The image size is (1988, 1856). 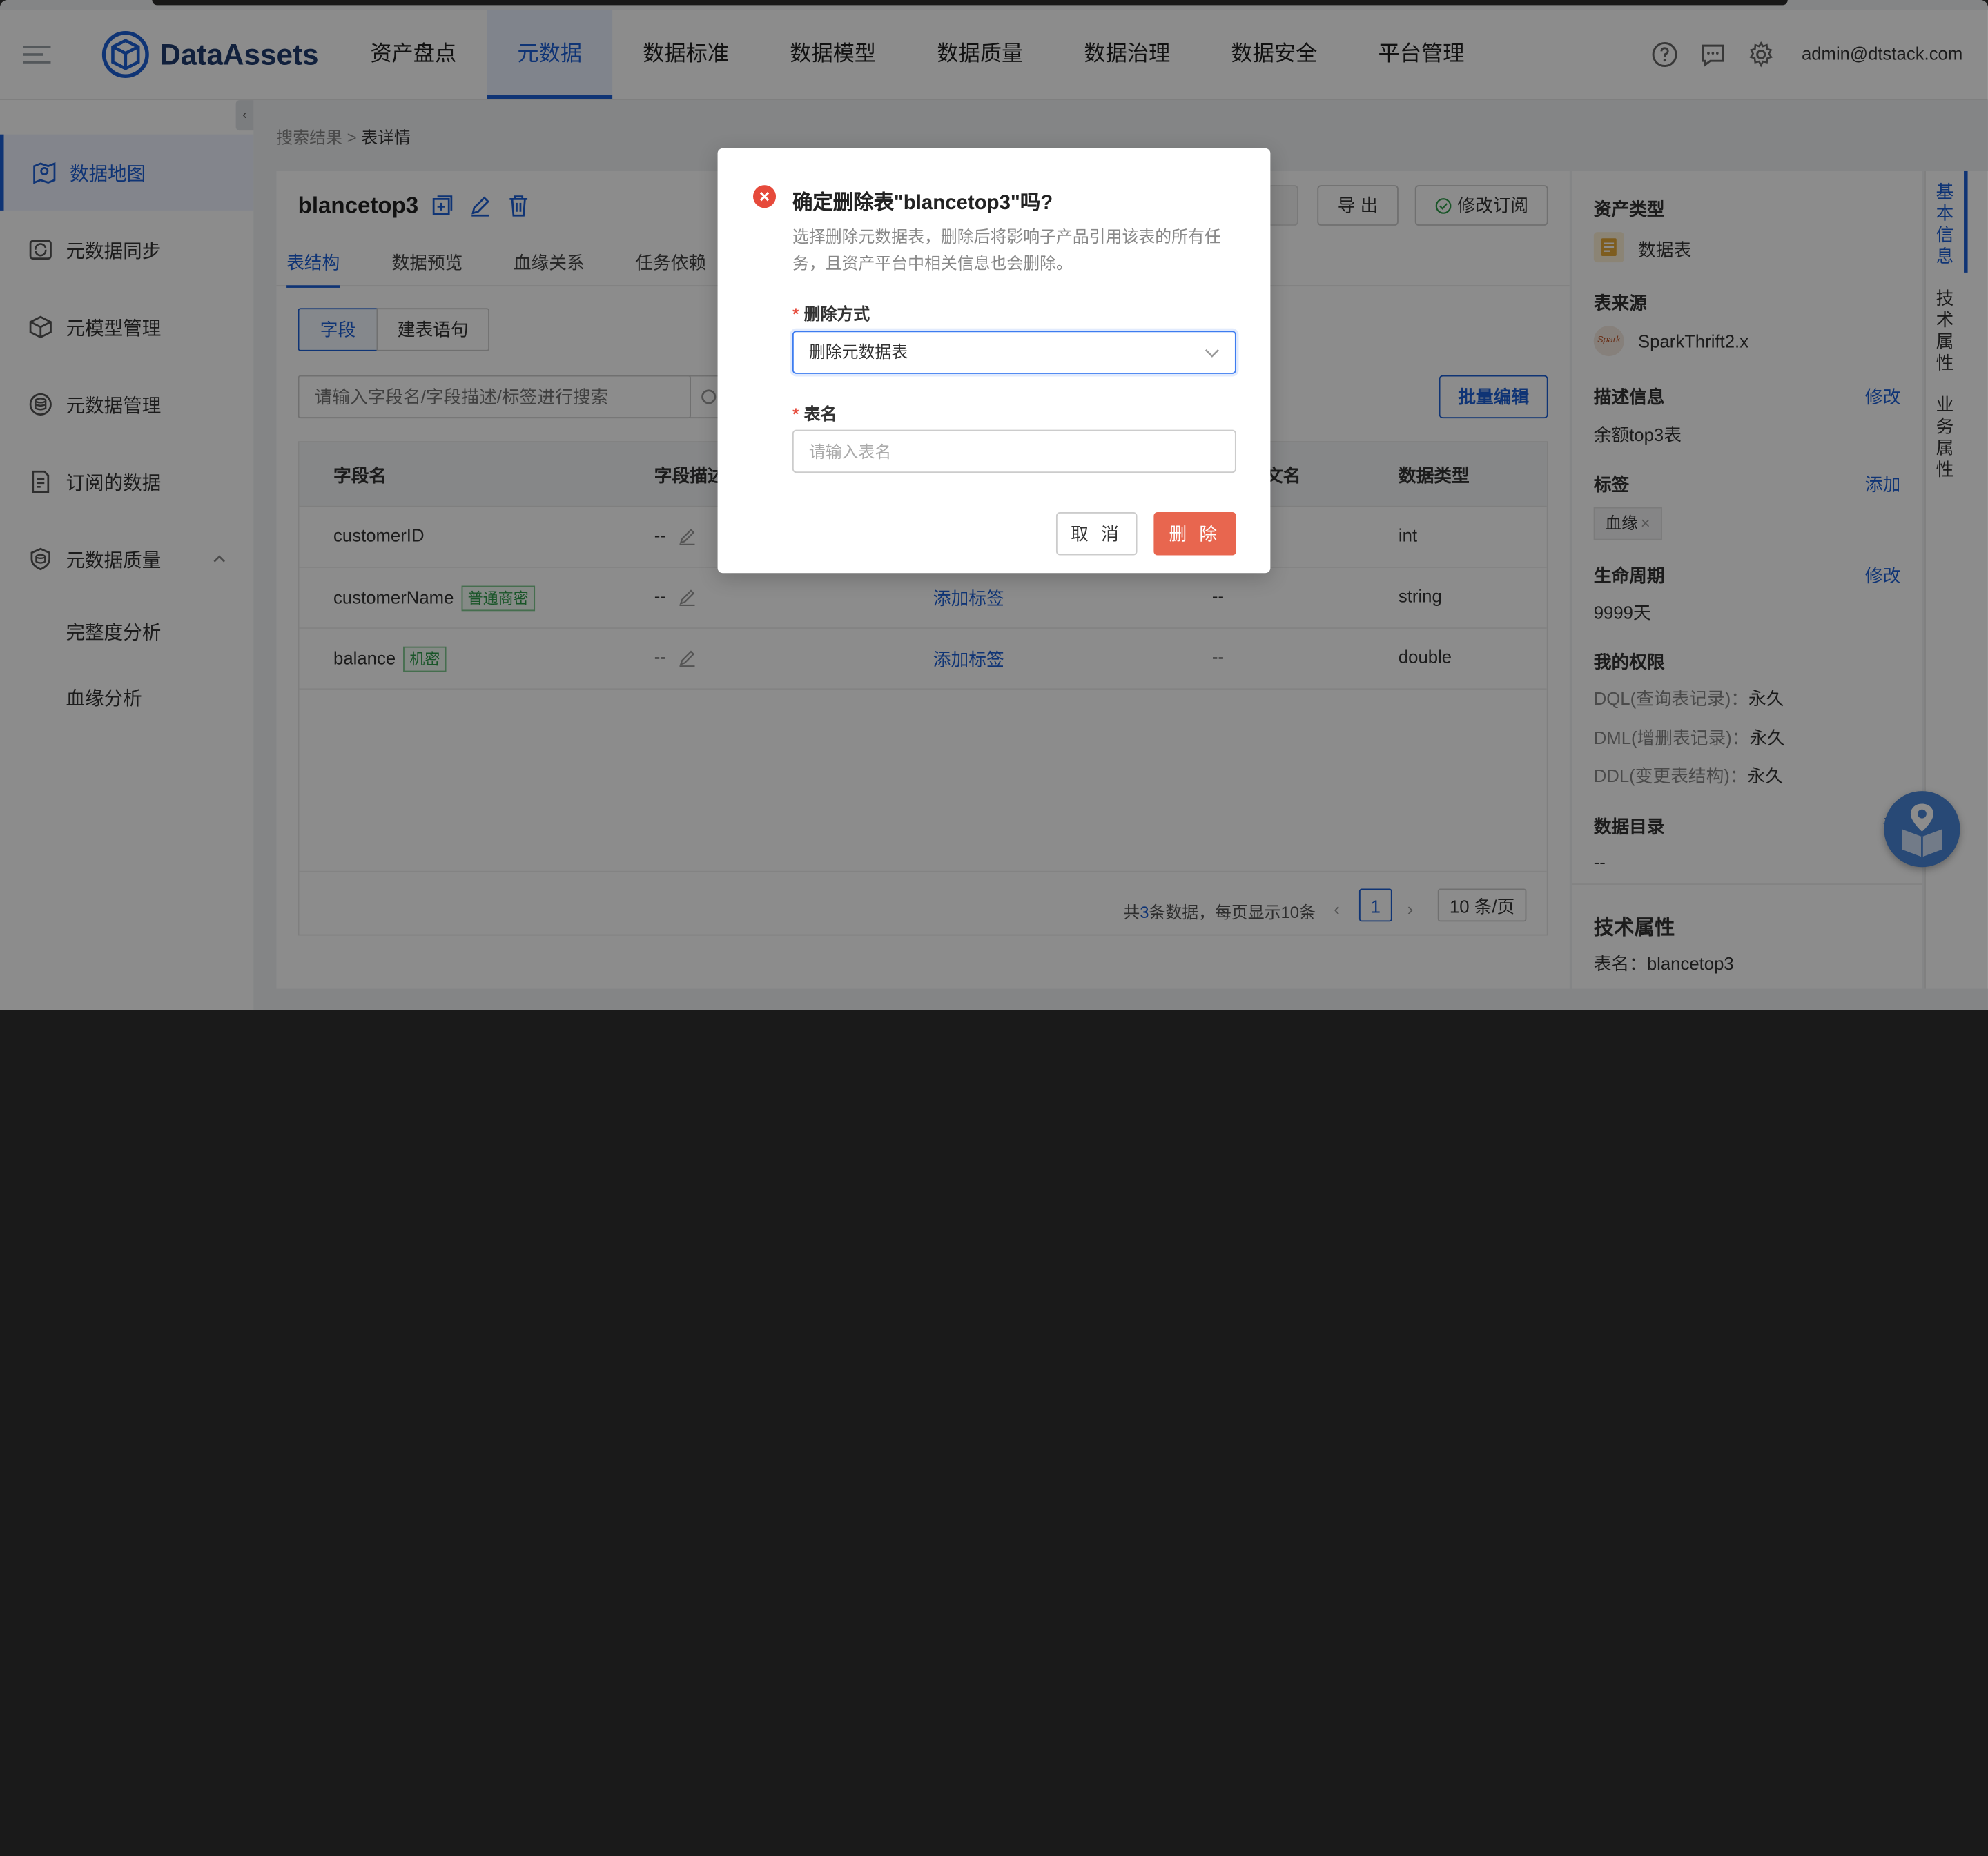 What do you see at coordinates (1014, 352) in the screenshot?
I see `delete-method-select: 删除元数据表` at bounding box center [1014, 352].